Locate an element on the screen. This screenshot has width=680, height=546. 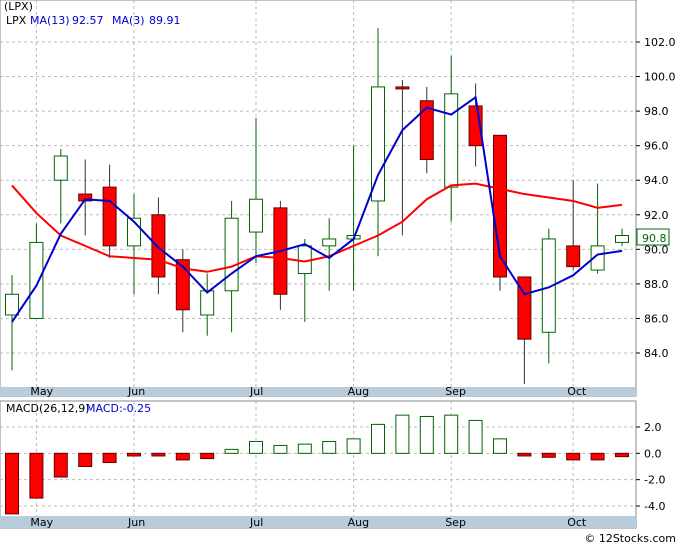
price-y-tick-label: 88.0 is located at coordinates (656, 284).